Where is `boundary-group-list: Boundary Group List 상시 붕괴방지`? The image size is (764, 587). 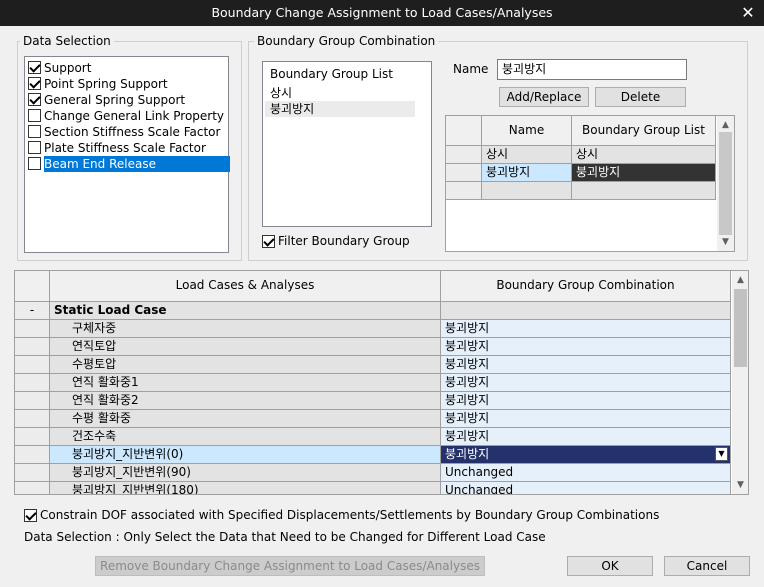 boundary-group-list: Boundary Group List 상시 붕괴방지 is located at coordinates (347, 144).